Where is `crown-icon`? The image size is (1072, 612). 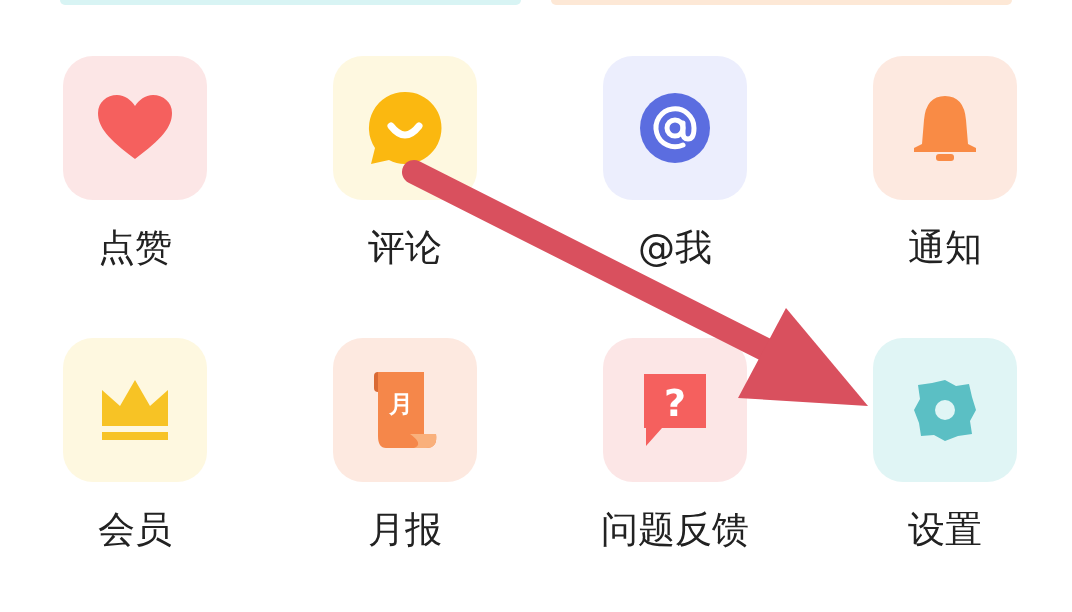 crown-icon is located at coordinates (135, 410).